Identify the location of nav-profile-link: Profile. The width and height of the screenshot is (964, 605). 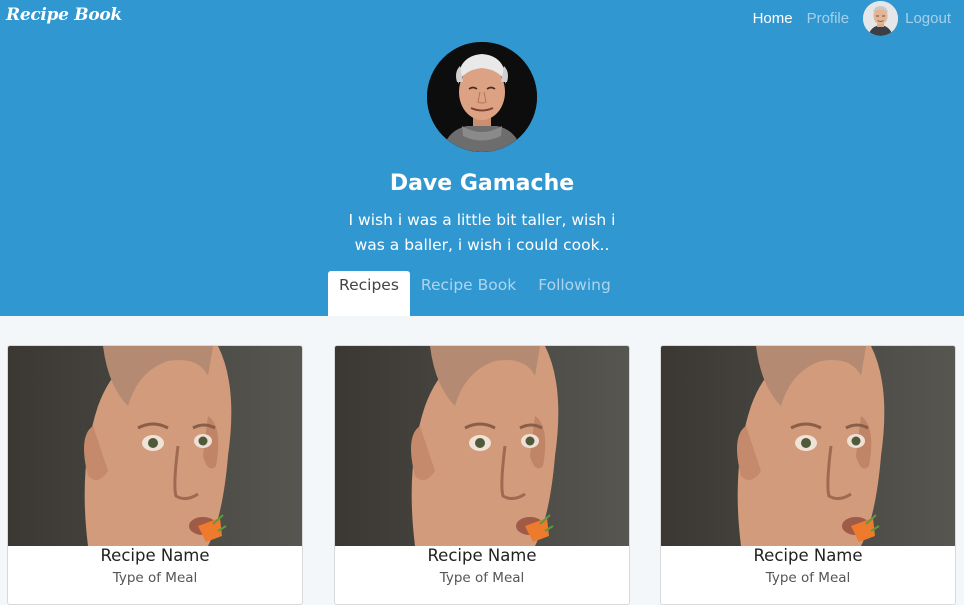
(828, 18).